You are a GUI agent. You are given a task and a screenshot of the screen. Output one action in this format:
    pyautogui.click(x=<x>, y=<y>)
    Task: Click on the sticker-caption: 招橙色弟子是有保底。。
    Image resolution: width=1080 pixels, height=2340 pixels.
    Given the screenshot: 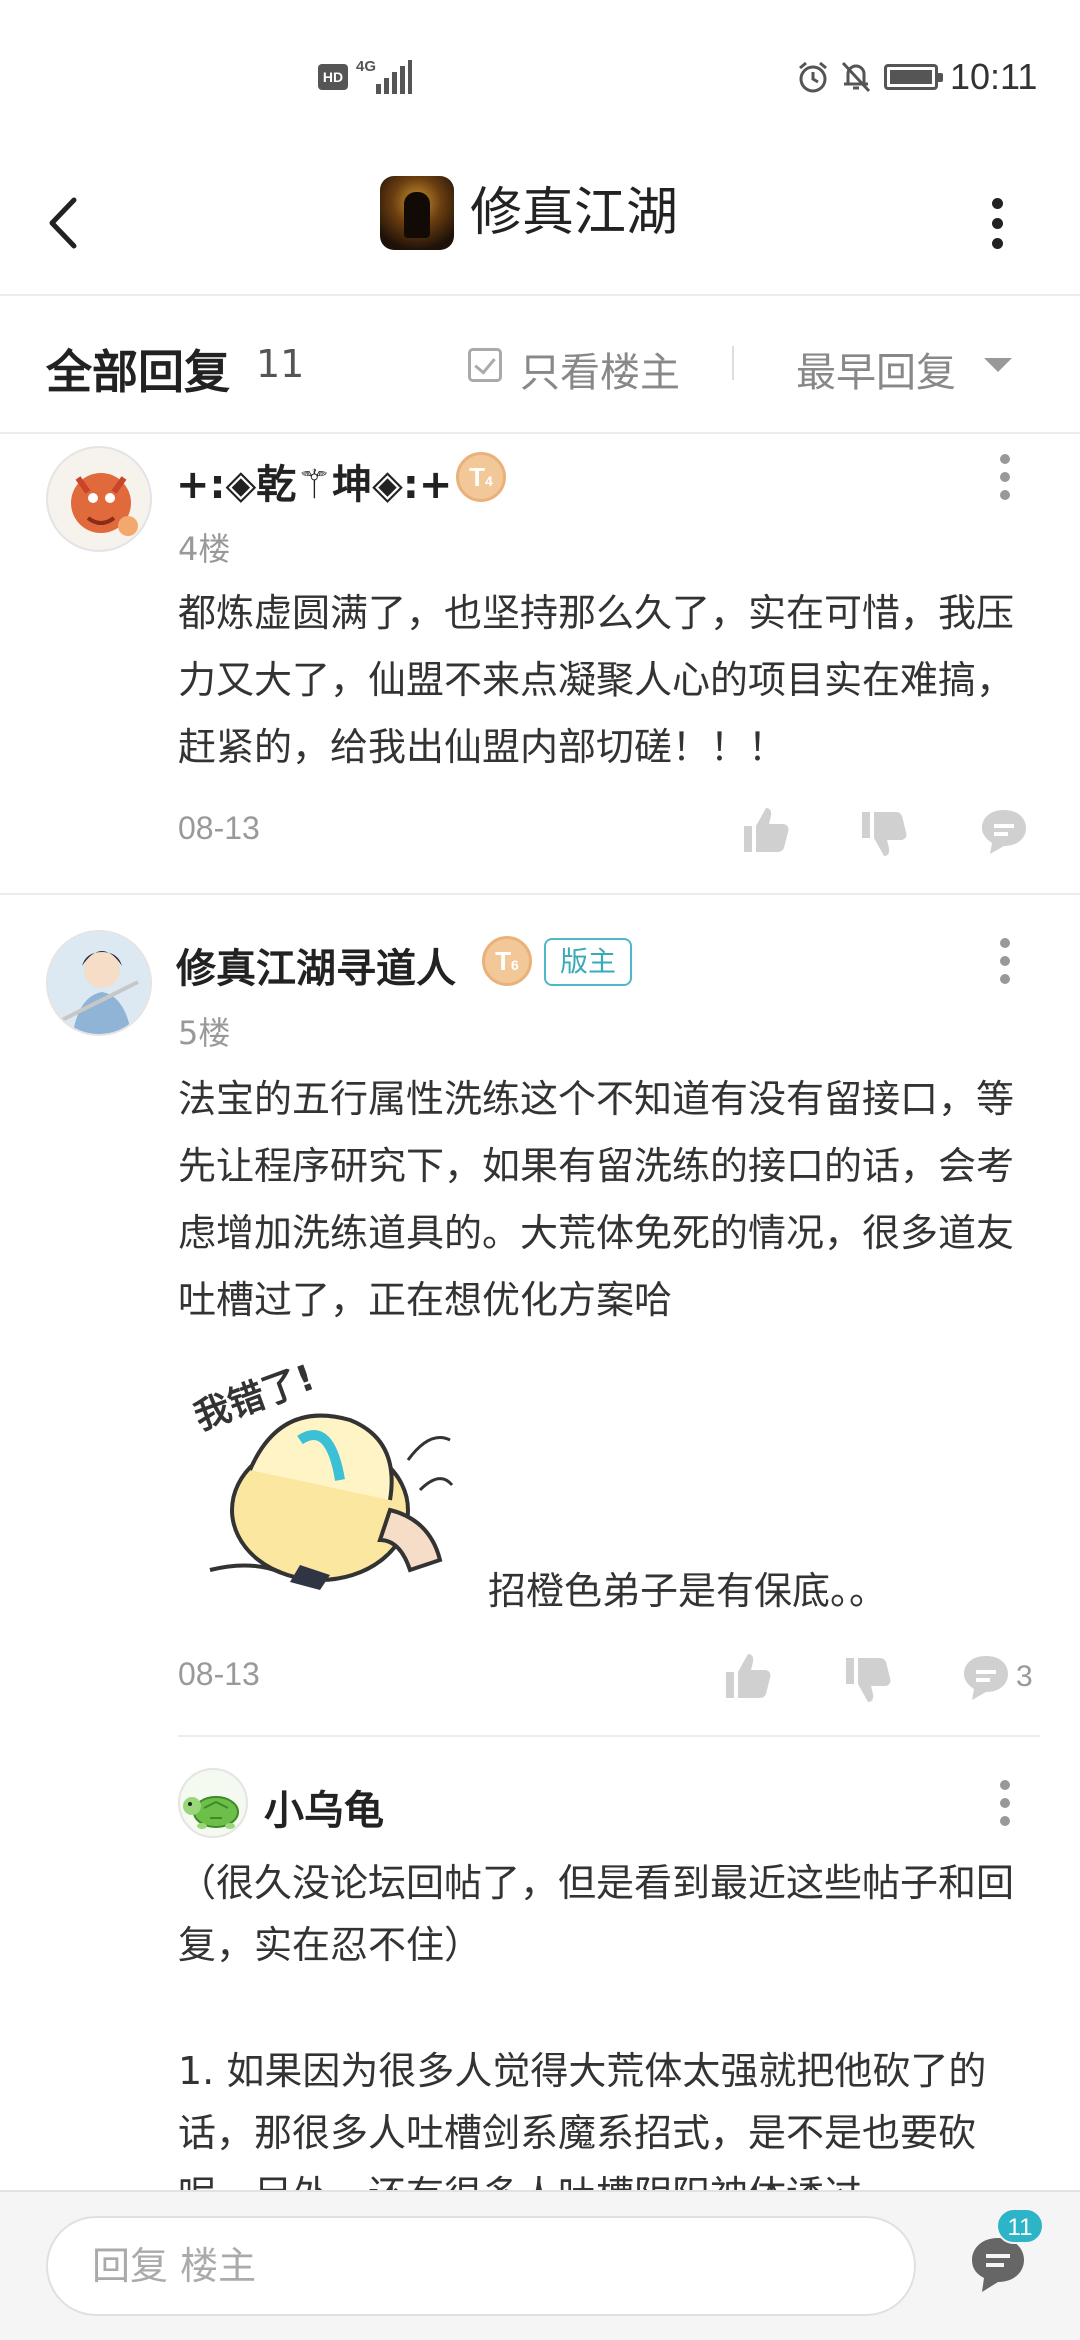 What is the action you would take?
    pyautogui.click(x=688, y=1591)
    